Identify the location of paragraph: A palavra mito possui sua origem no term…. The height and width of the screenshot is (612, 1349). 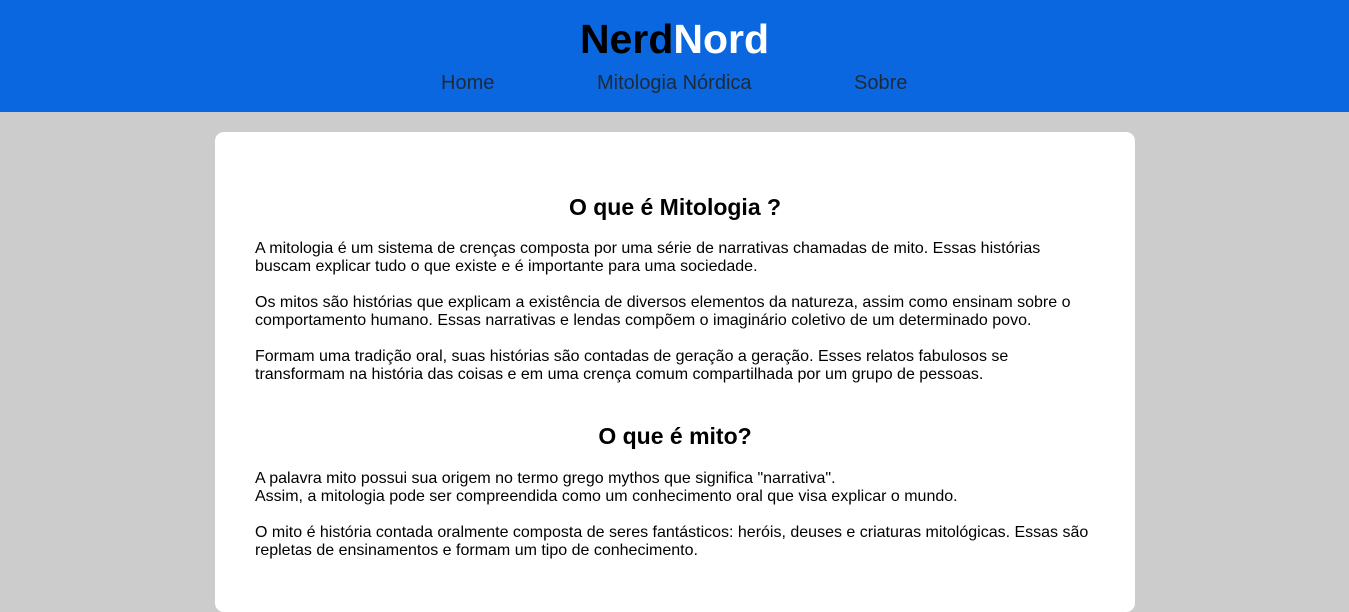
(545, 478).